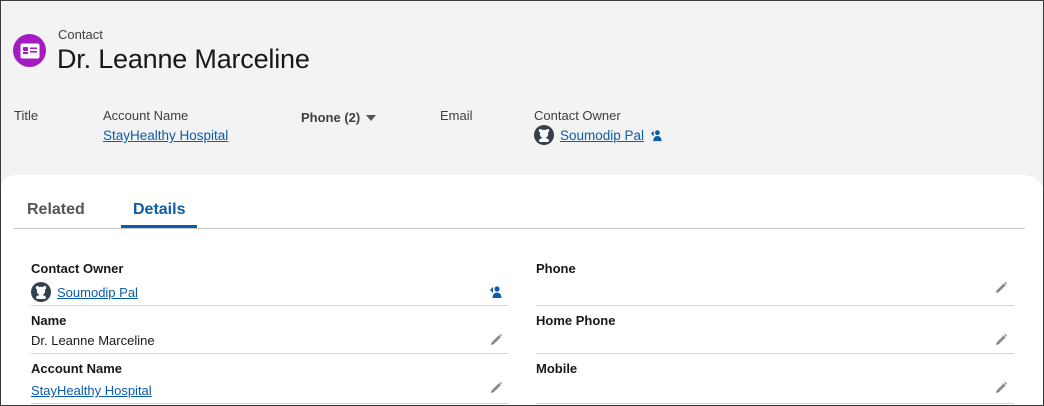 This screenshot has height=406, width=1044. Describe the element at coordinates (270, 284) in the screenshot. I see `field-contact-owner: Contact Owner Soumodip Pal` at that location.